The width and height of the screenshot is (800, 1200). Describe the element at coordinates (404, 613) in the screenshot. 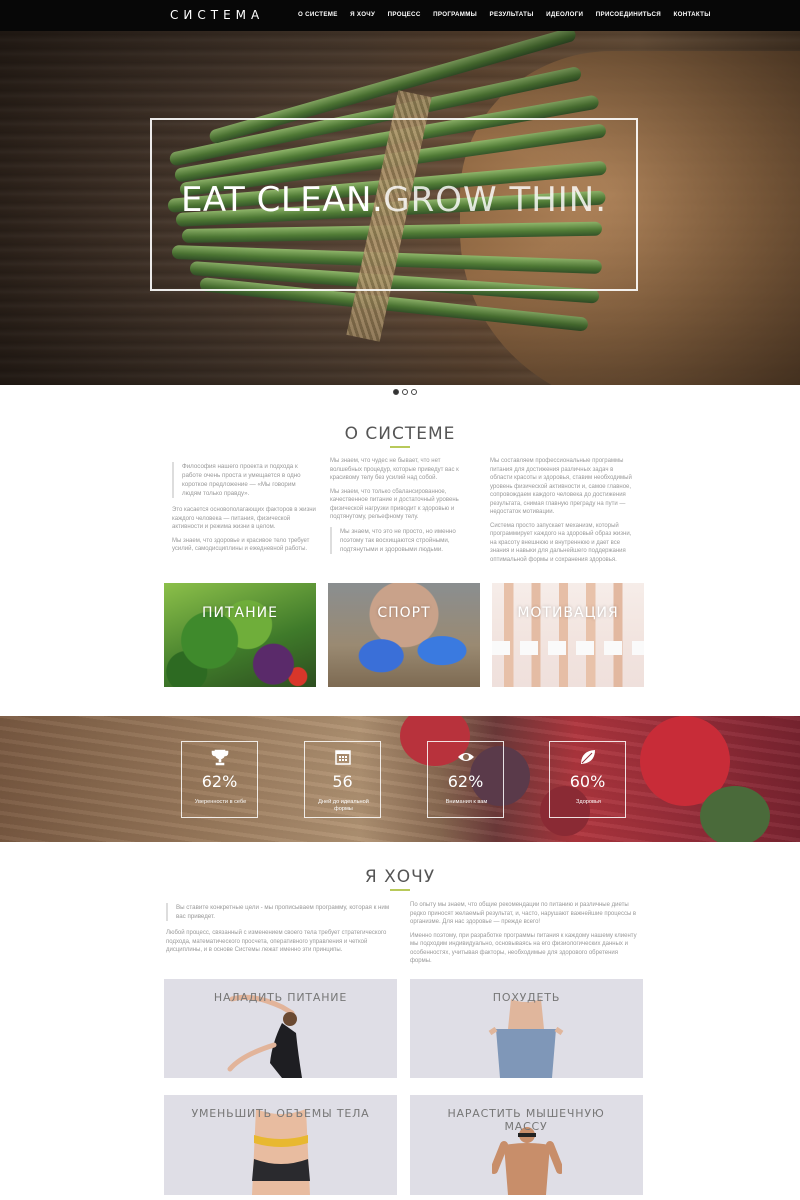

I see `tile-label: СПОРТ` at that location.